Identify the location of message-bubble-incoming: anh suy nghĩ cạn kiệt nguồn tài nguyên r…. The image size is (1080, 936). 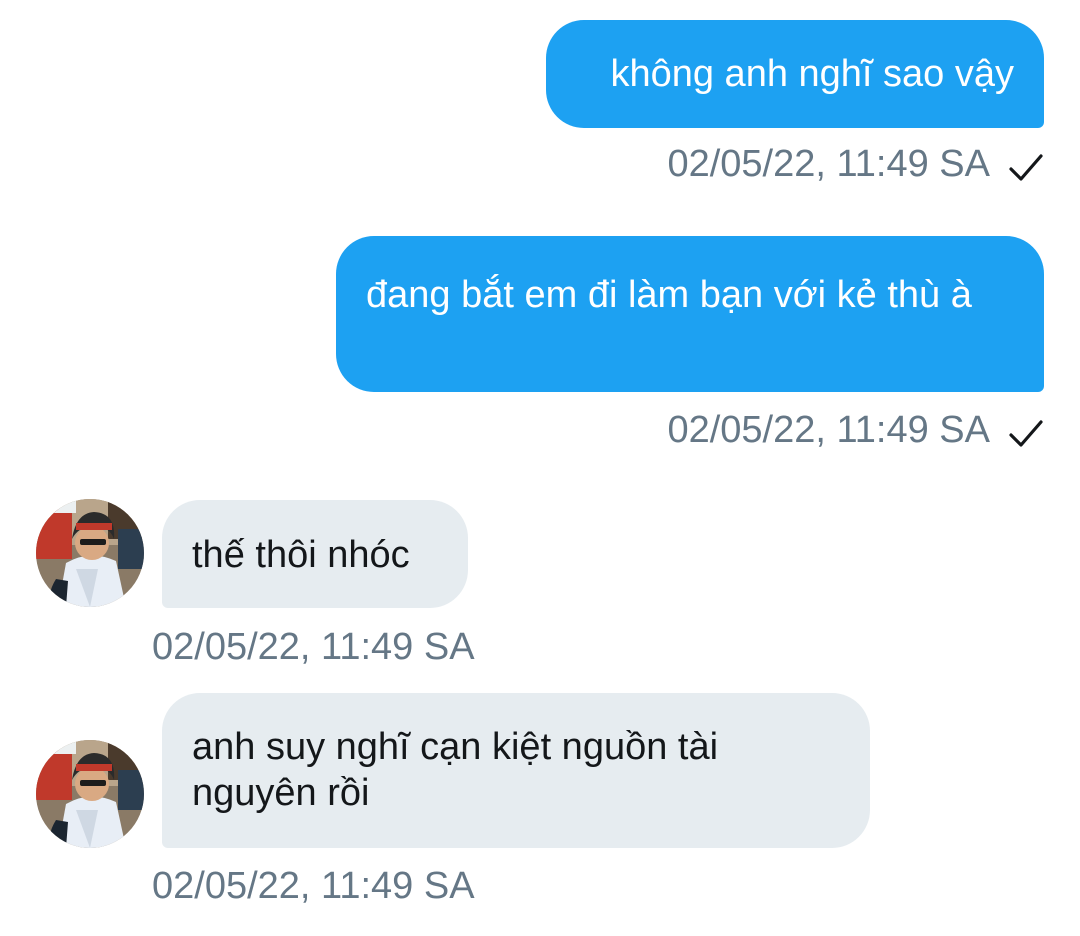
(516, 770).